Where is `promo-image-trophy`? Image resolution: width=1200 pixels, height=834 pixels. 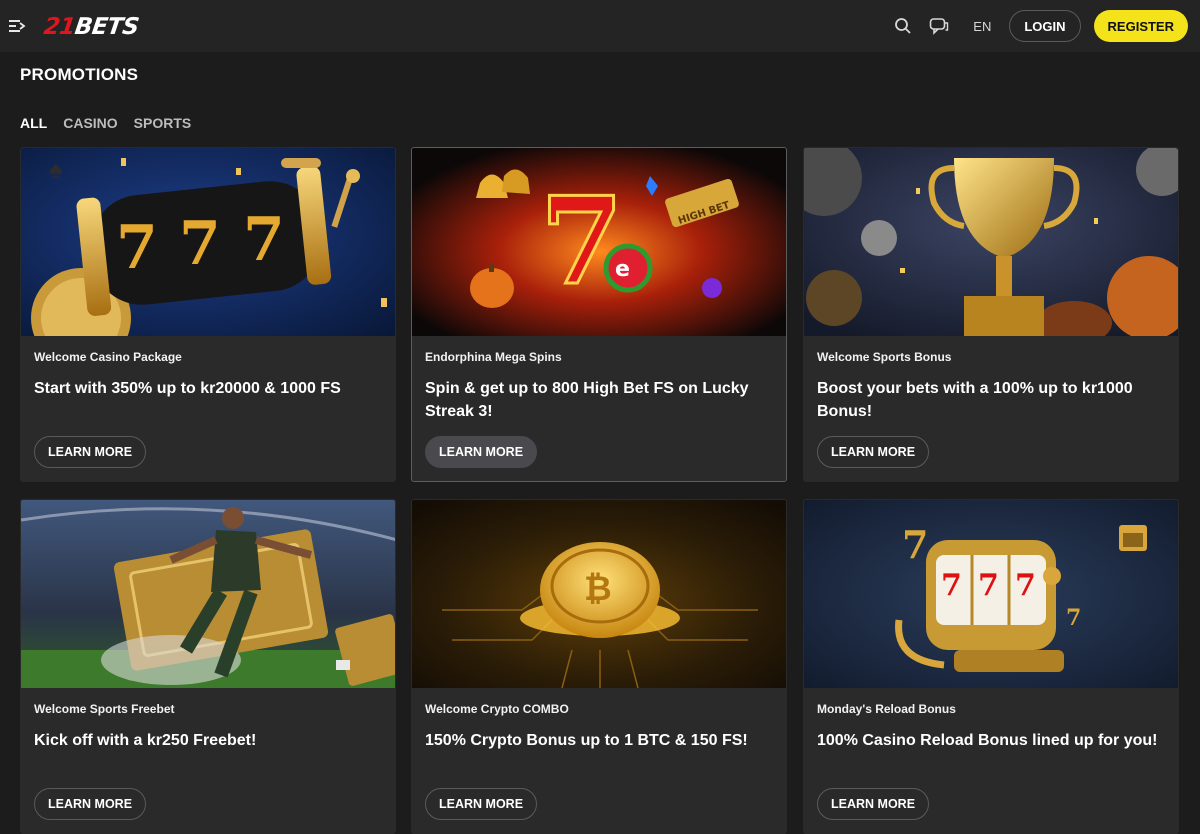
promo-image-trophy is located at coordinates (991, 242).